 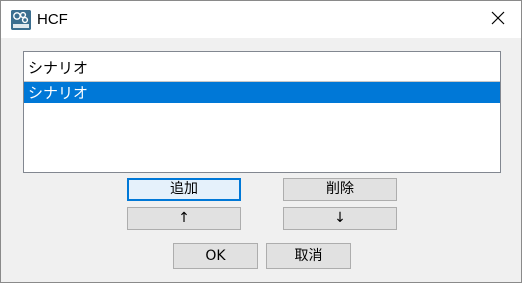 What do you see at coordinates (184, 218) in the screenshot?
I see `move-up-button: ↑` at bounding box center [184, 218].